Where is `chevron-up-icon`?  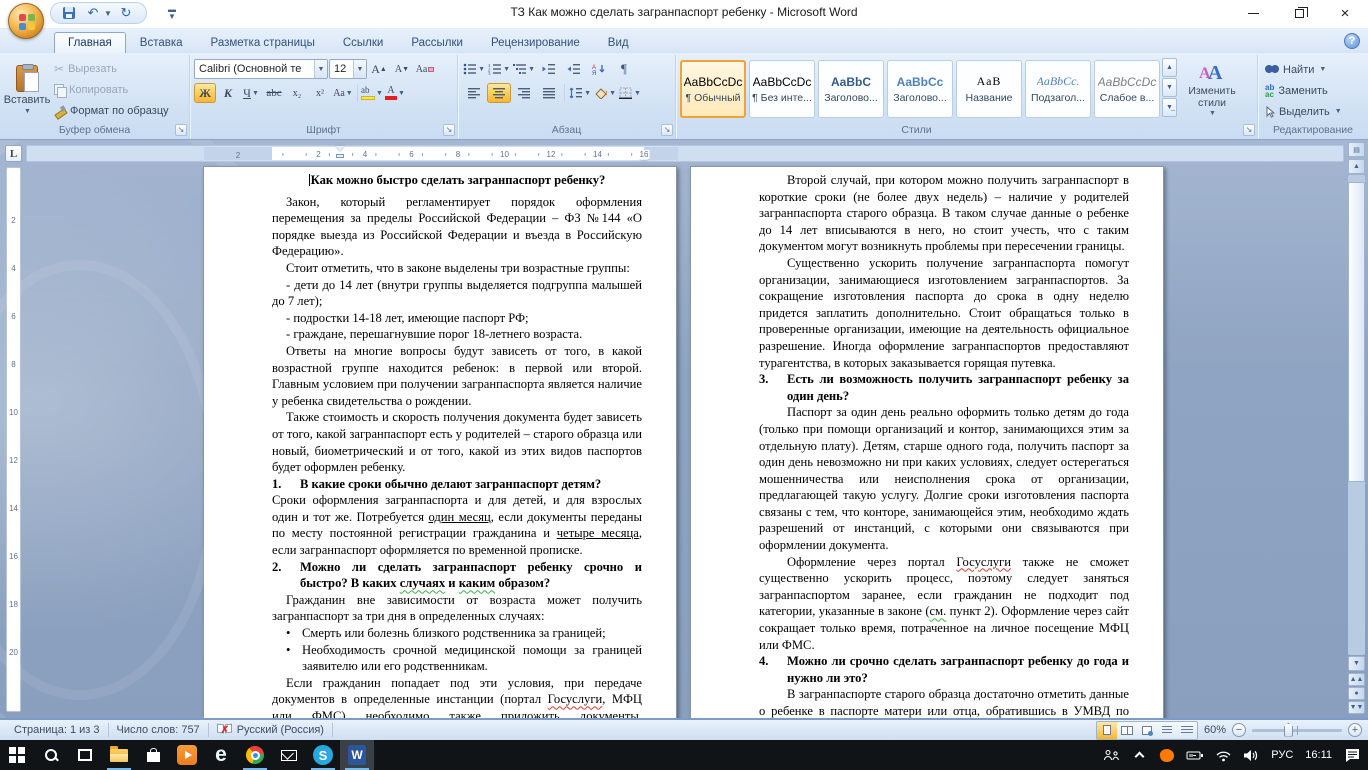 chevron-up-icon is located at coordinates (1139, 755).